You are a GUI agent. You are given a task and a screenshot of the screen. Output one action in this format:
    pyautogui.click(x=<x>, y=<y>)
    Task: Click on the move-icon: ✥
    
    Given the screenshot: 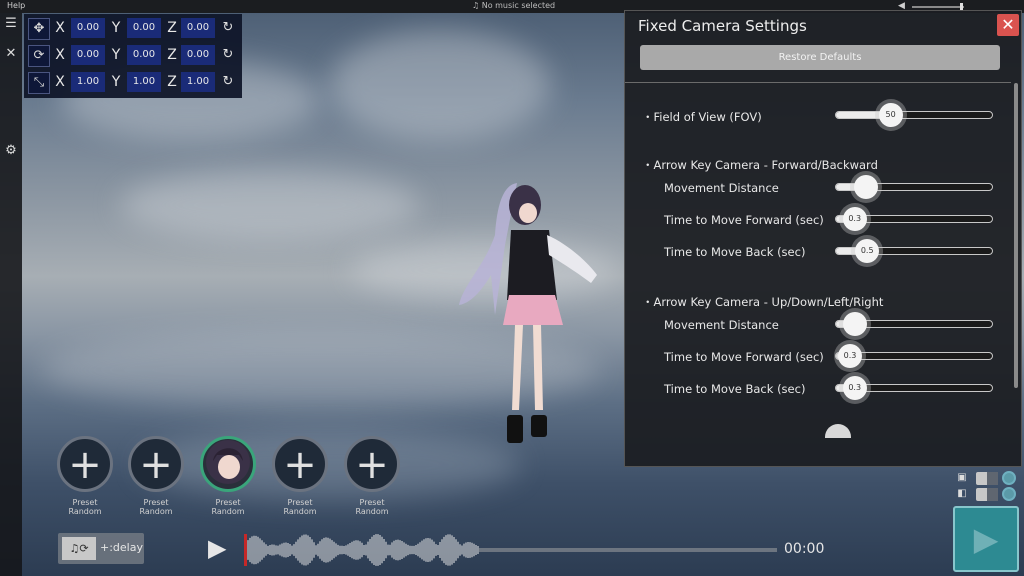 What is the action you would take?
    pyautogui.click(x=39, y=29)
    